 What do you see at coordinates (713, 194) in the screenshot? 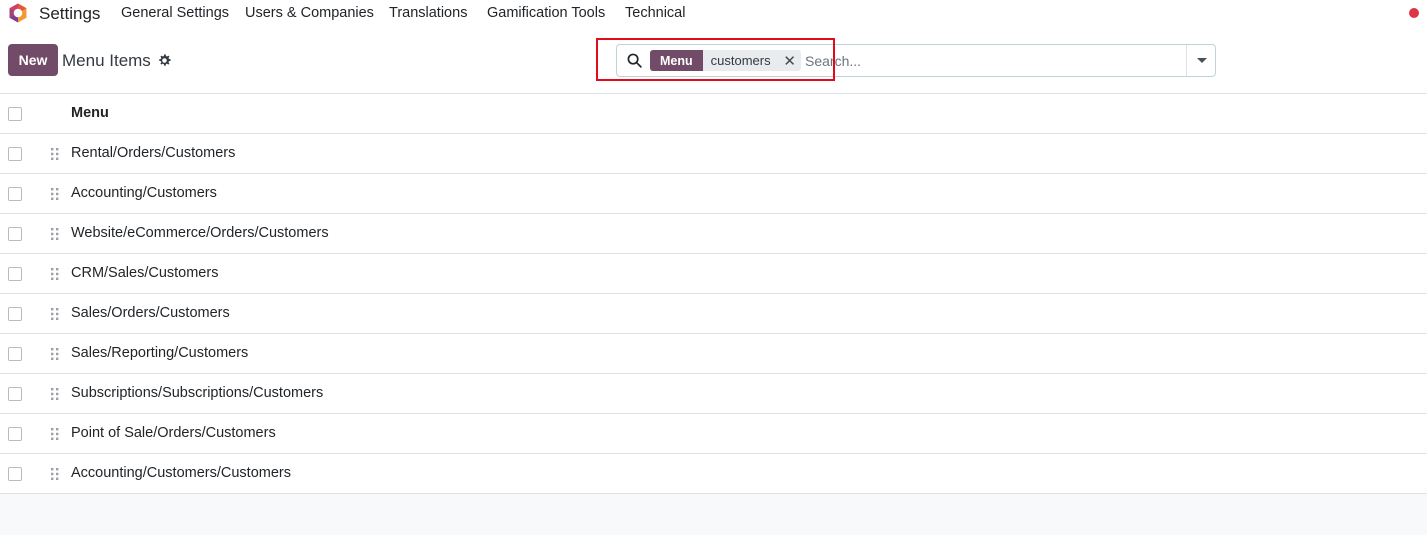
I see `table-row: Accounting/Customers` at bounding box center [713, 194].